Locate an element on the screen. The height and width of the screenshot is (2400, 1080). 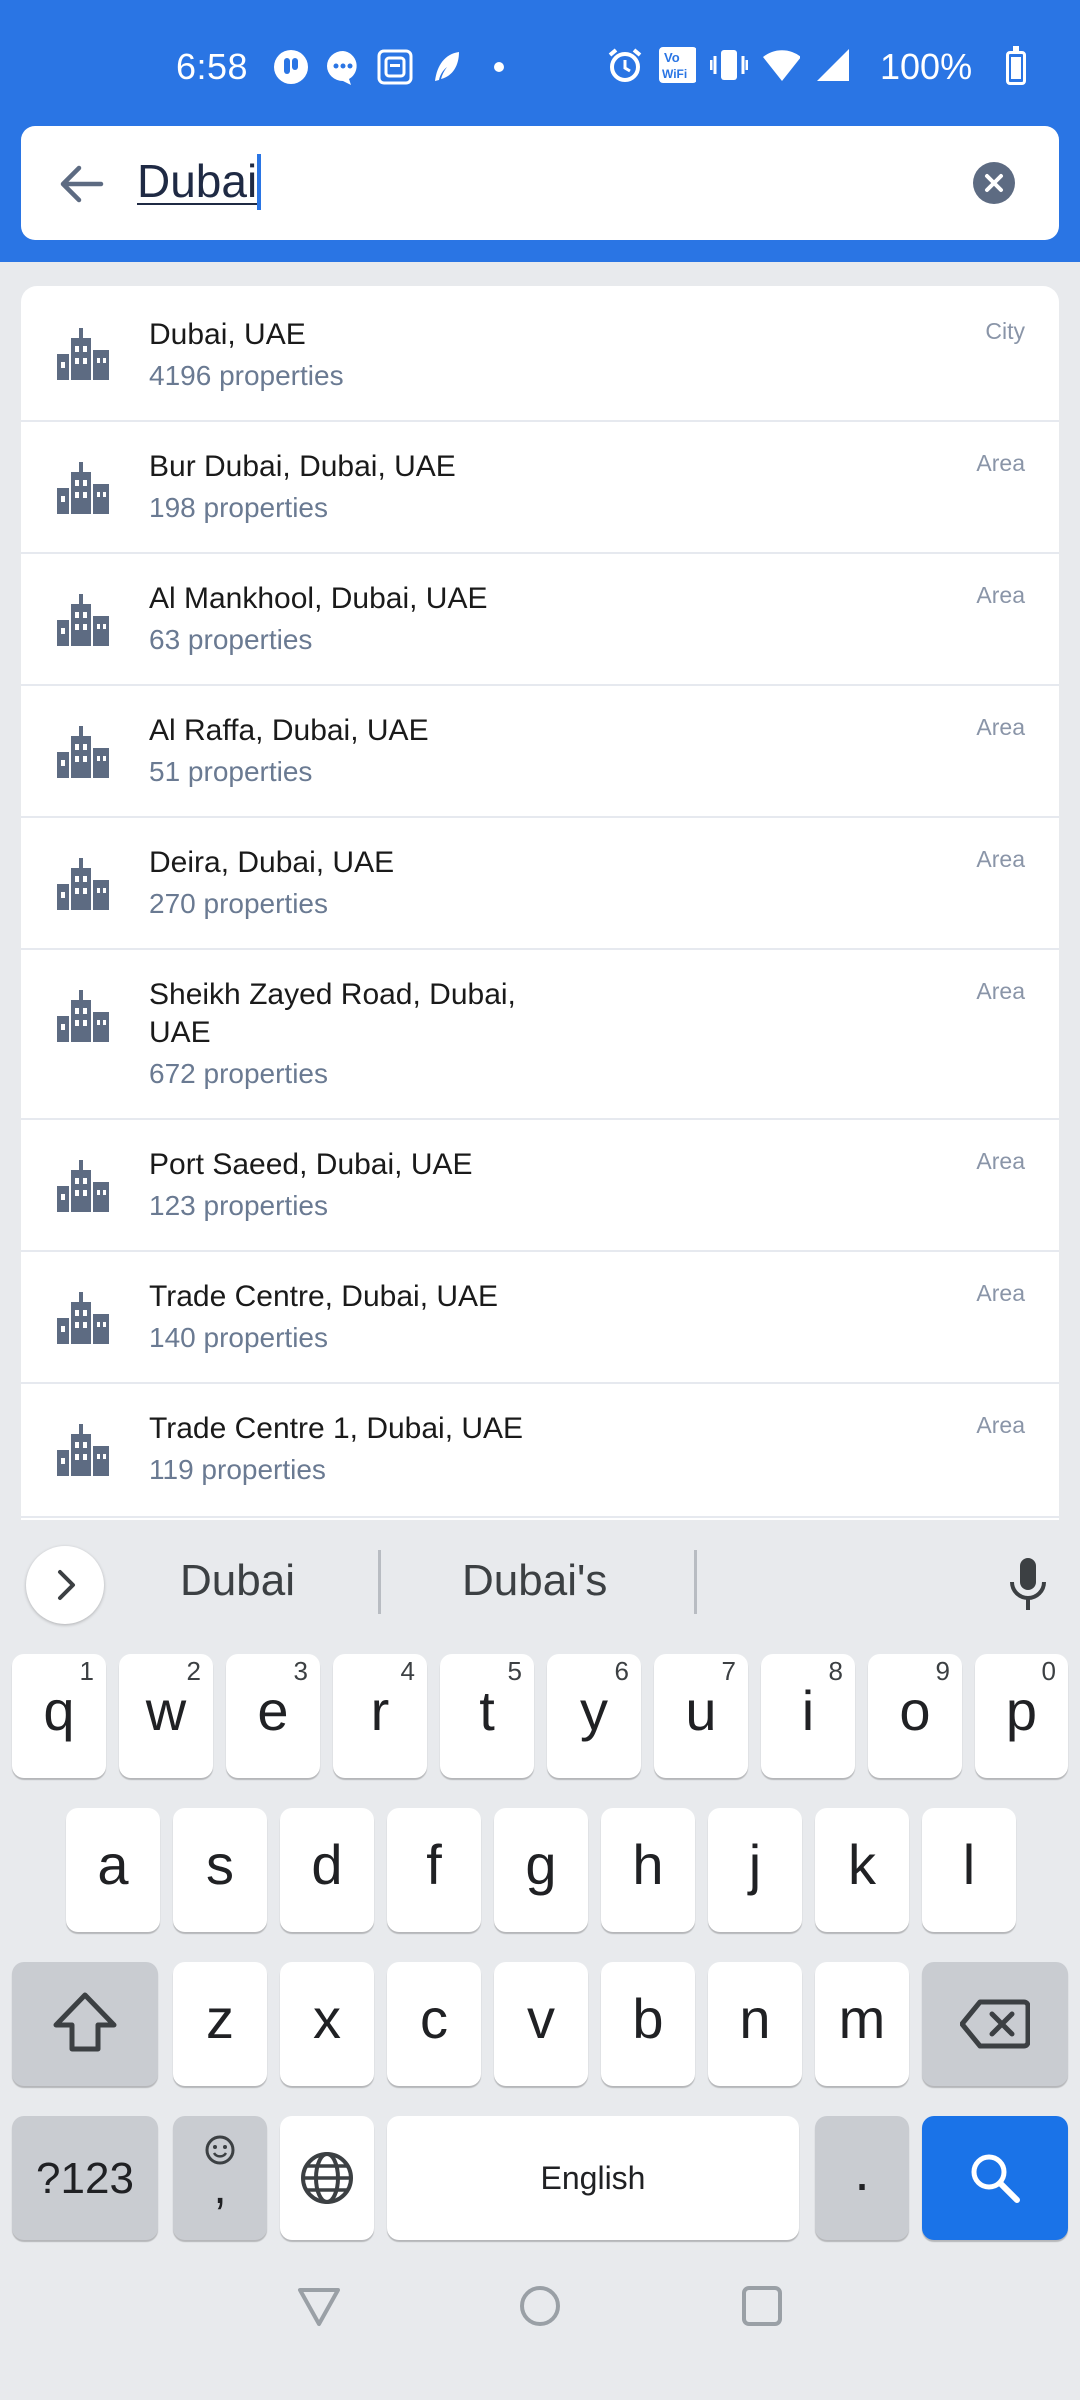
result-name: Al Raffa, Dubai, UAE is located at coordinates (289, 730).